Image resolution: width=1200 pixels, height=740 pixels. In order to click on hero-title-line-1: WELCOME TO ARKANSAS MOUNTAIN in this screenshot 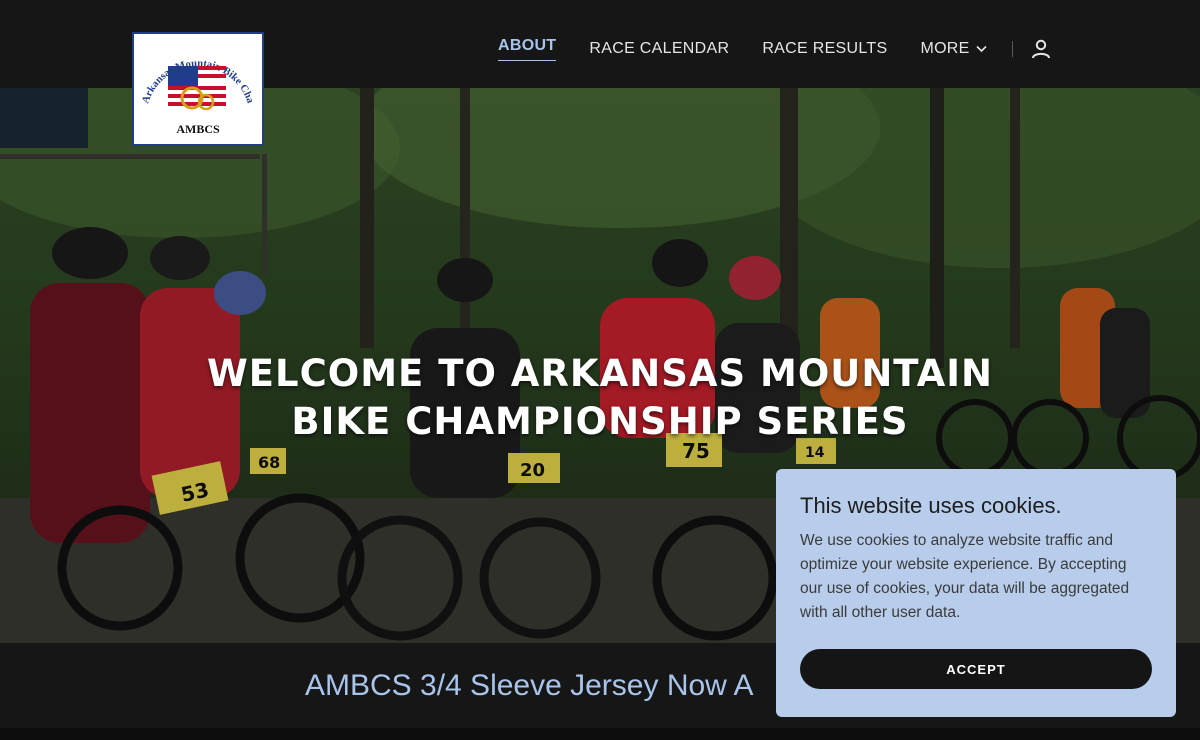, I will do `click(600, 373)`.